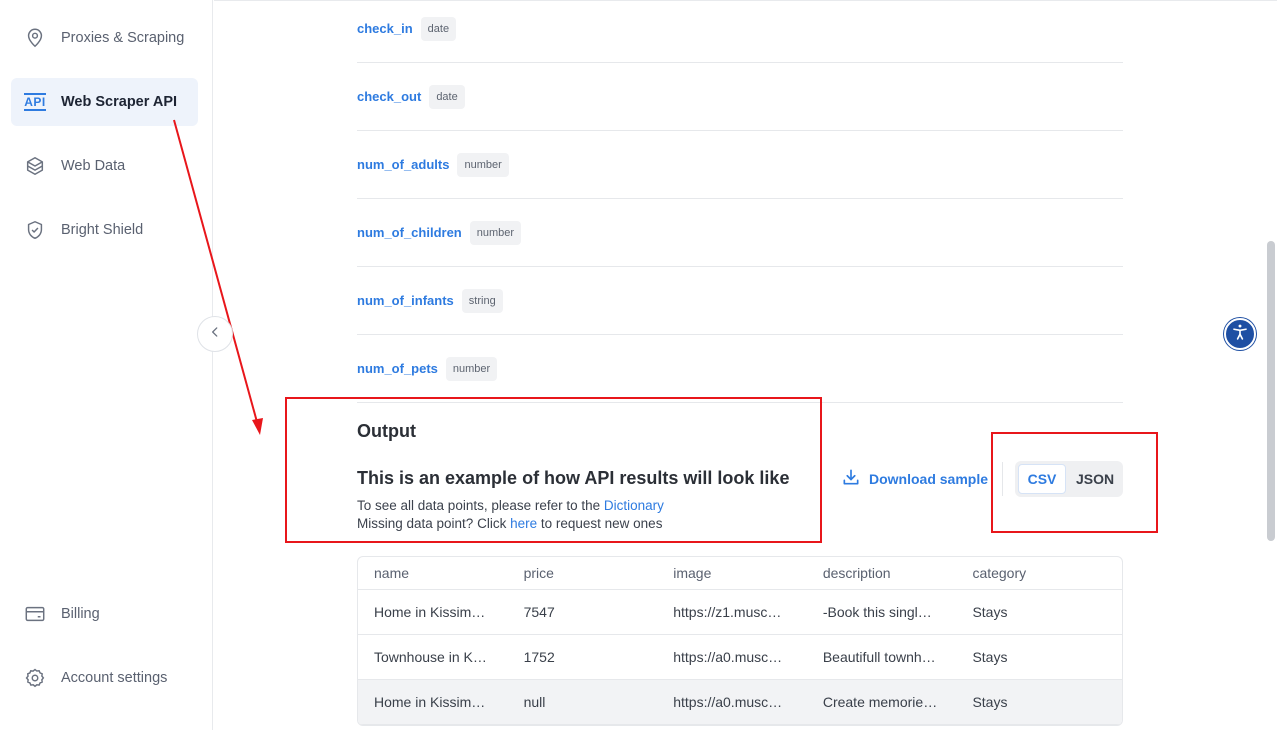 The image size is (1277, 730). What do you see at coordinates (999, 573) in the screenshot?
I see `column-header: category` at bounding box center [999, 573].